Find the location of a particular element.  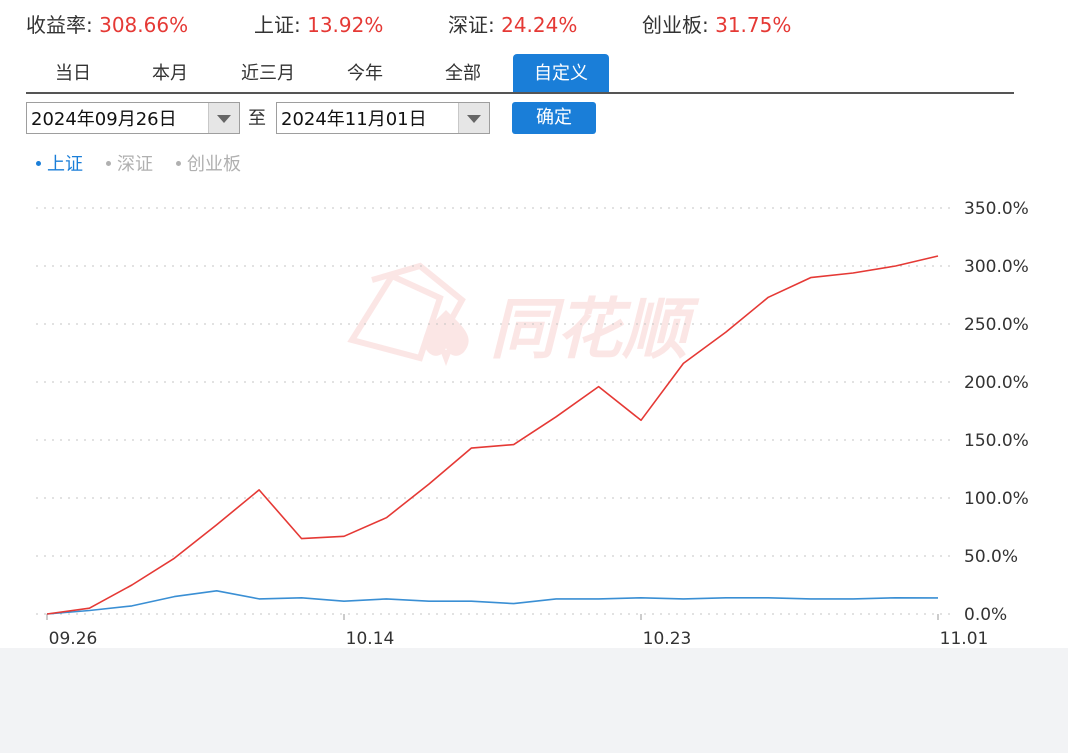

start-date-dropdown-button is located at coordinates (223, 118).